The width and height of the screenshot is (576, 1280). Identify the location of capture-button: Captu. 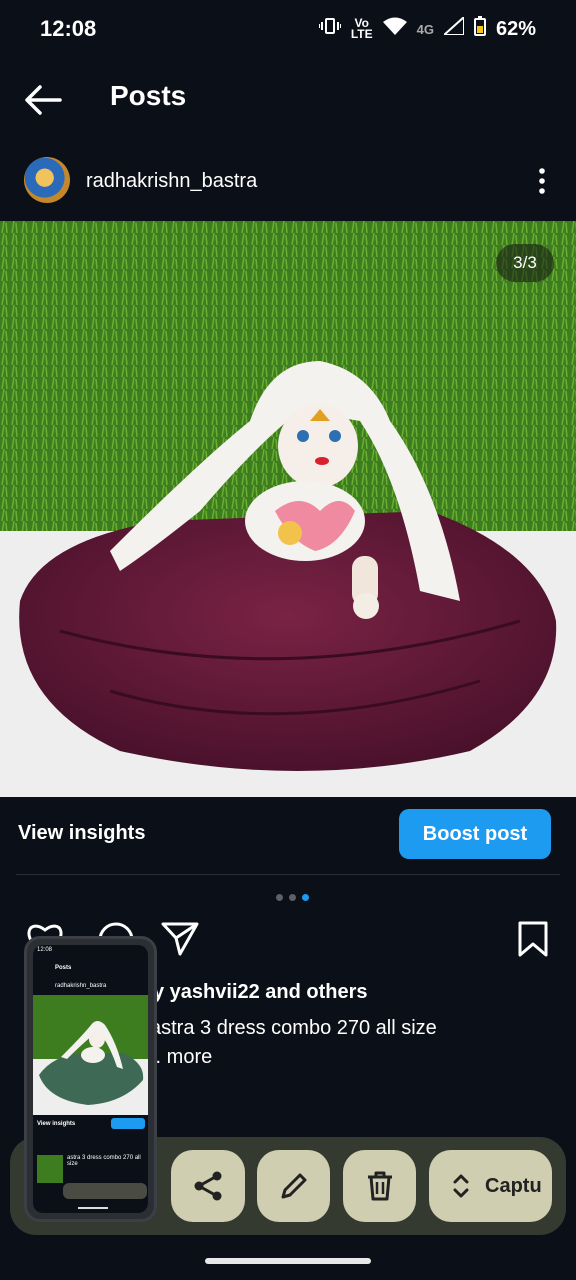
(490, 1186).